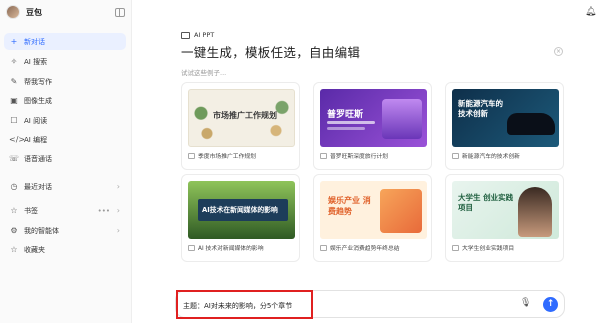 The height and width of the screenshot is (323, 600). What do you see at coordinates (231, 249) in the screenshot?
I see `template-caption-text: AI 技术对新闻媒体的影响` at bounding box center [231, 249].